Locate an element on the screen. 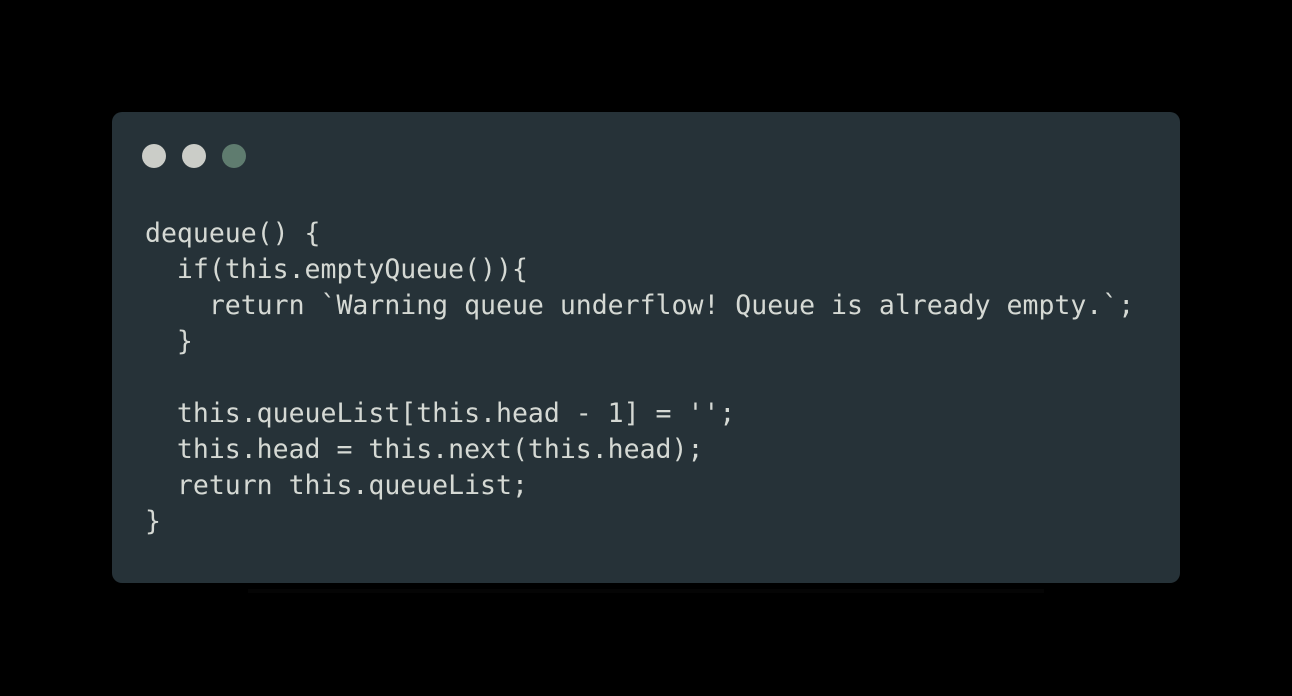 The height and width of the screenshot is (696, 1292). code-line: if(this.emptyQueue()){ is located at coordinates (336, 269).